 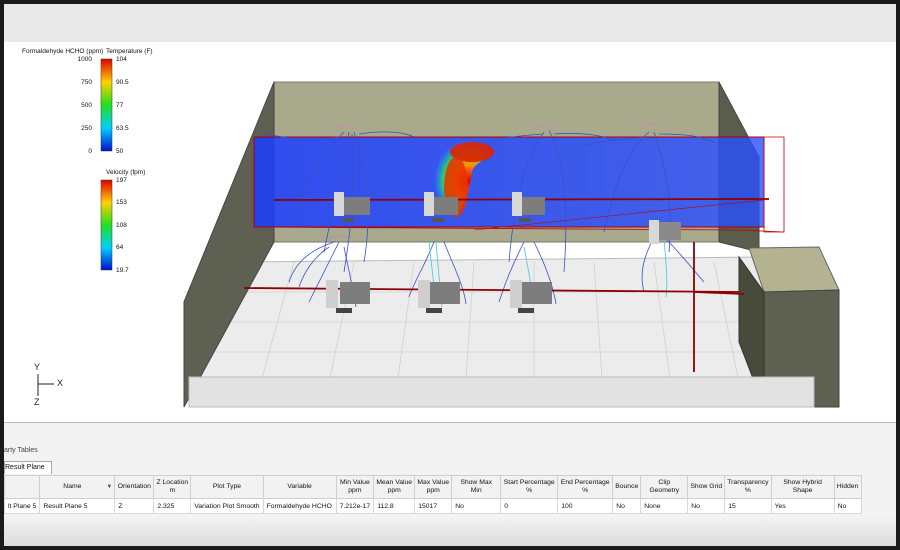 What do you see at coordinates (355, 506) in the screenshot?
I see `min-value-cell: 7.212e-17` at bounding box center [355, 506].